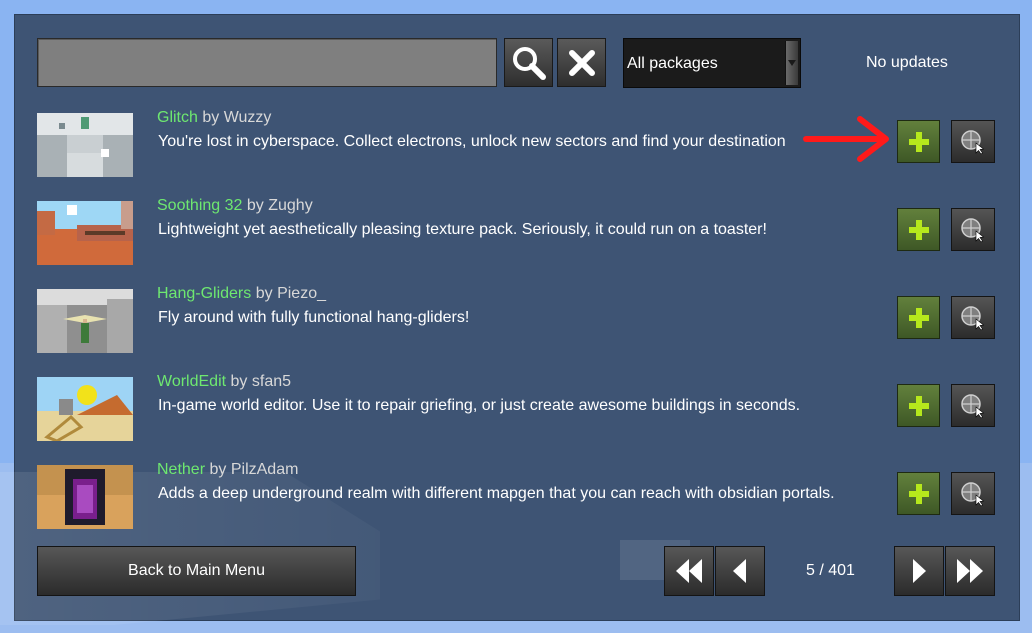  I want to click on search-button, so click(528, 62).